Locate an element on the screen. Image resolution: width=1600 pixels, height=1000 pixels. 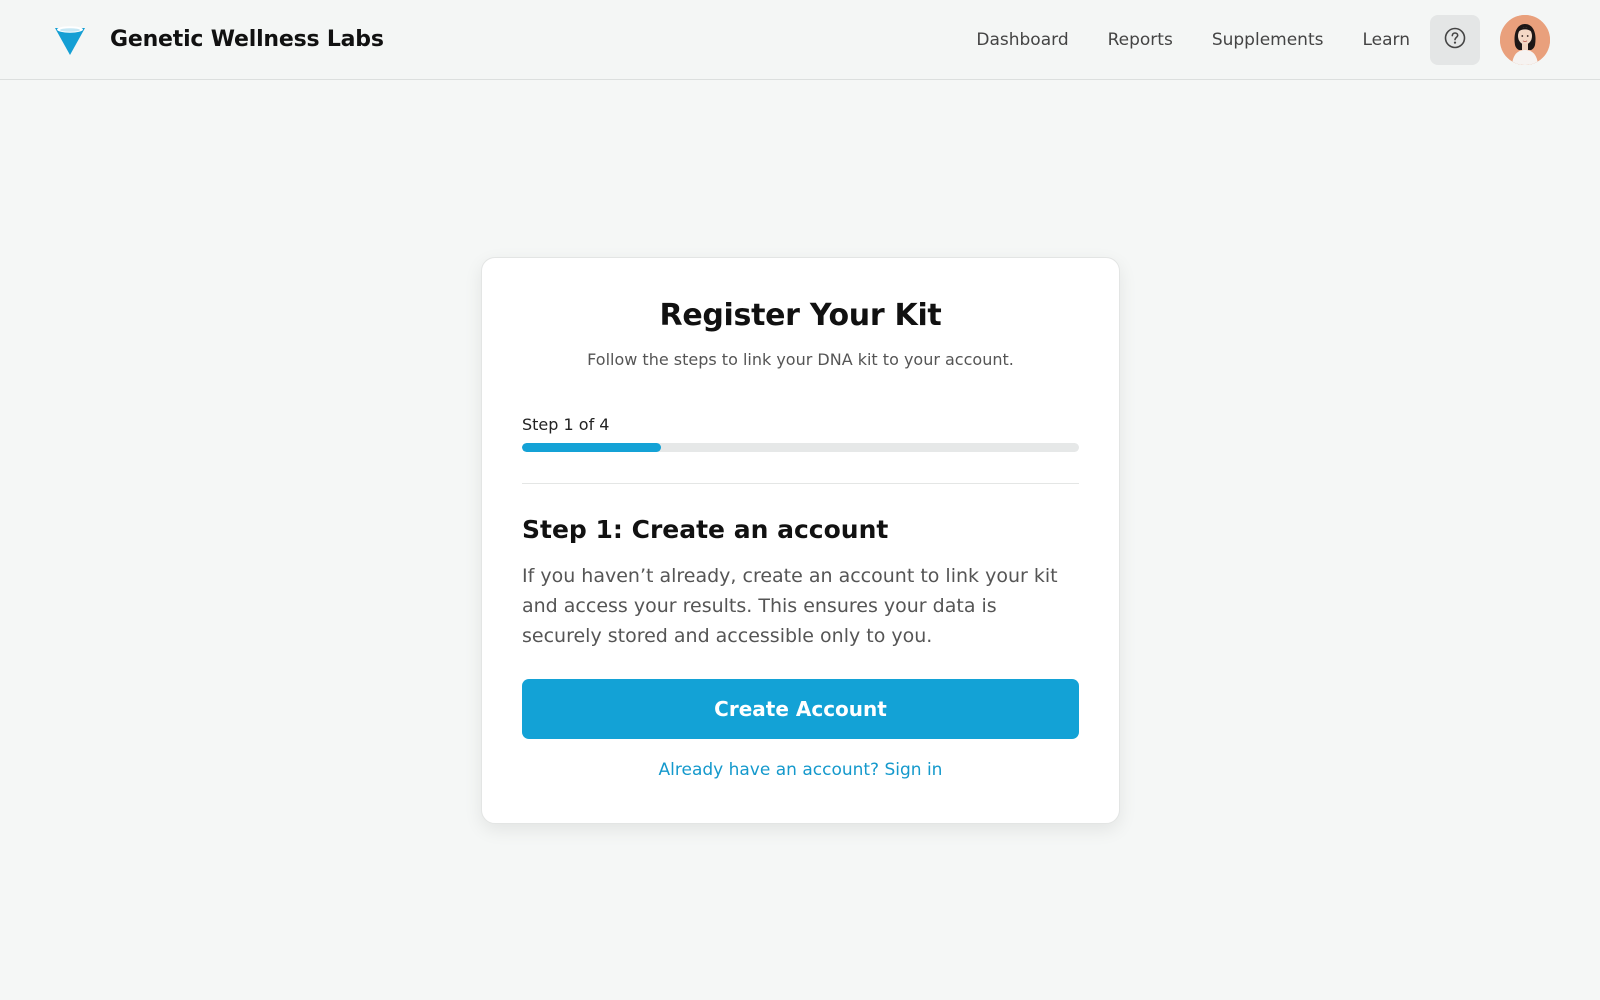
funnel-drop-icon is located at coordinates (70, 40).